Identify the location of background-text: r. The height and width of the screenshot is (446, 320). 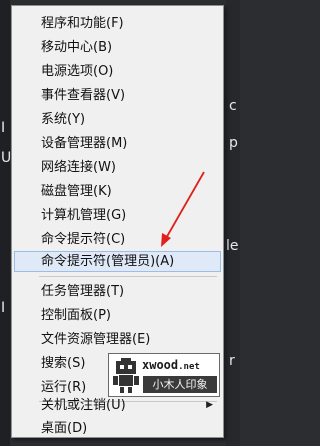
(232, 361).